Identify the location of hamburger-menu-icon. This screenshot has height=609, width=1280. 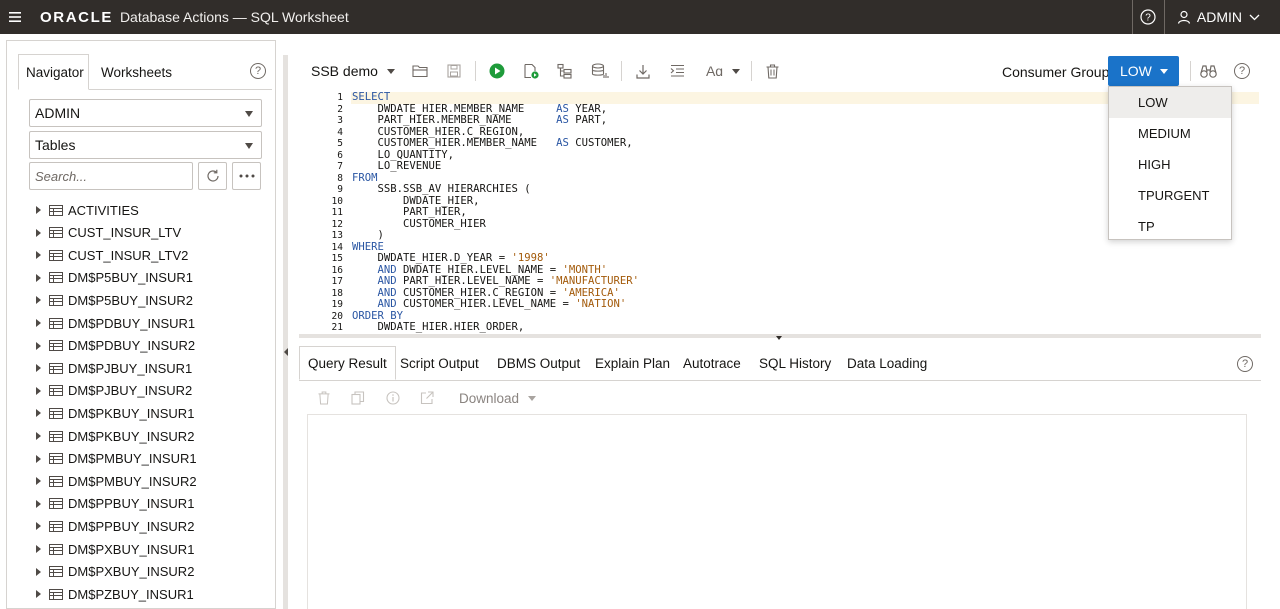
(15, 17).